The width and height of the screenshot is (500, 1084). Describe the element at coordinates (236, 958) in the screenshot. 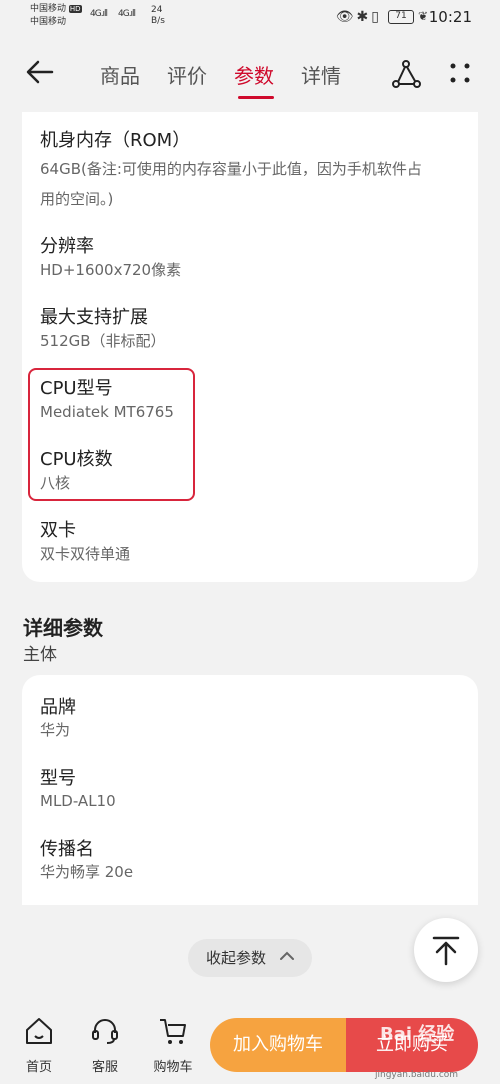

I see `collapse-label: 收起参数` at that location.